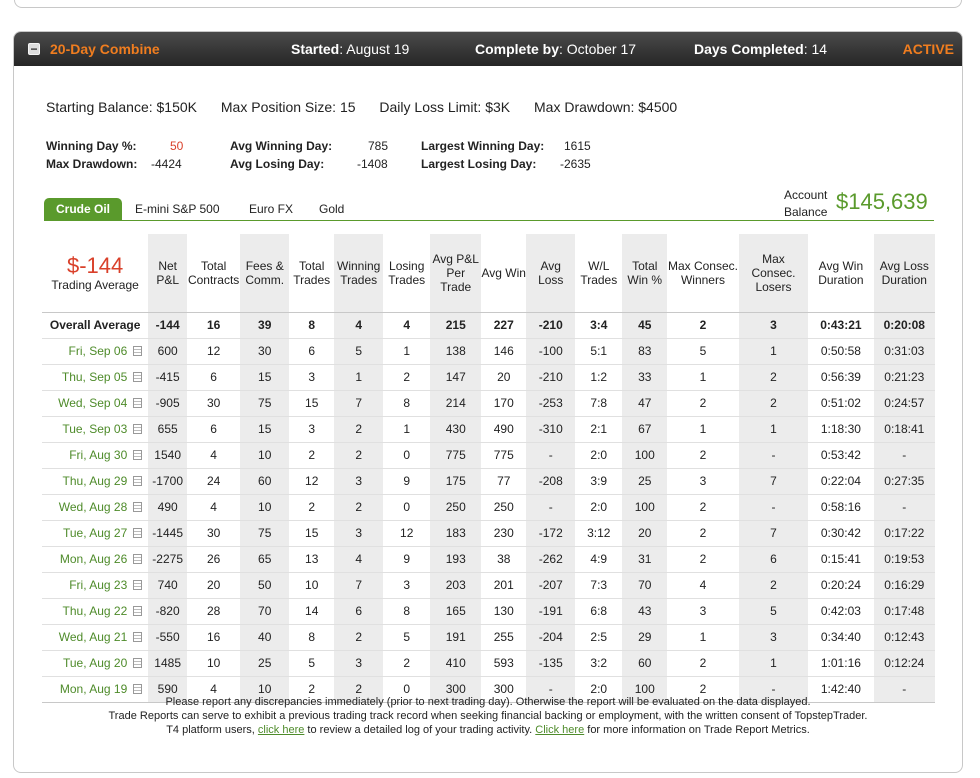 This screenshot has width=980, height=778. I want to click on table-cell: 0:16:29, so click(904, 584).